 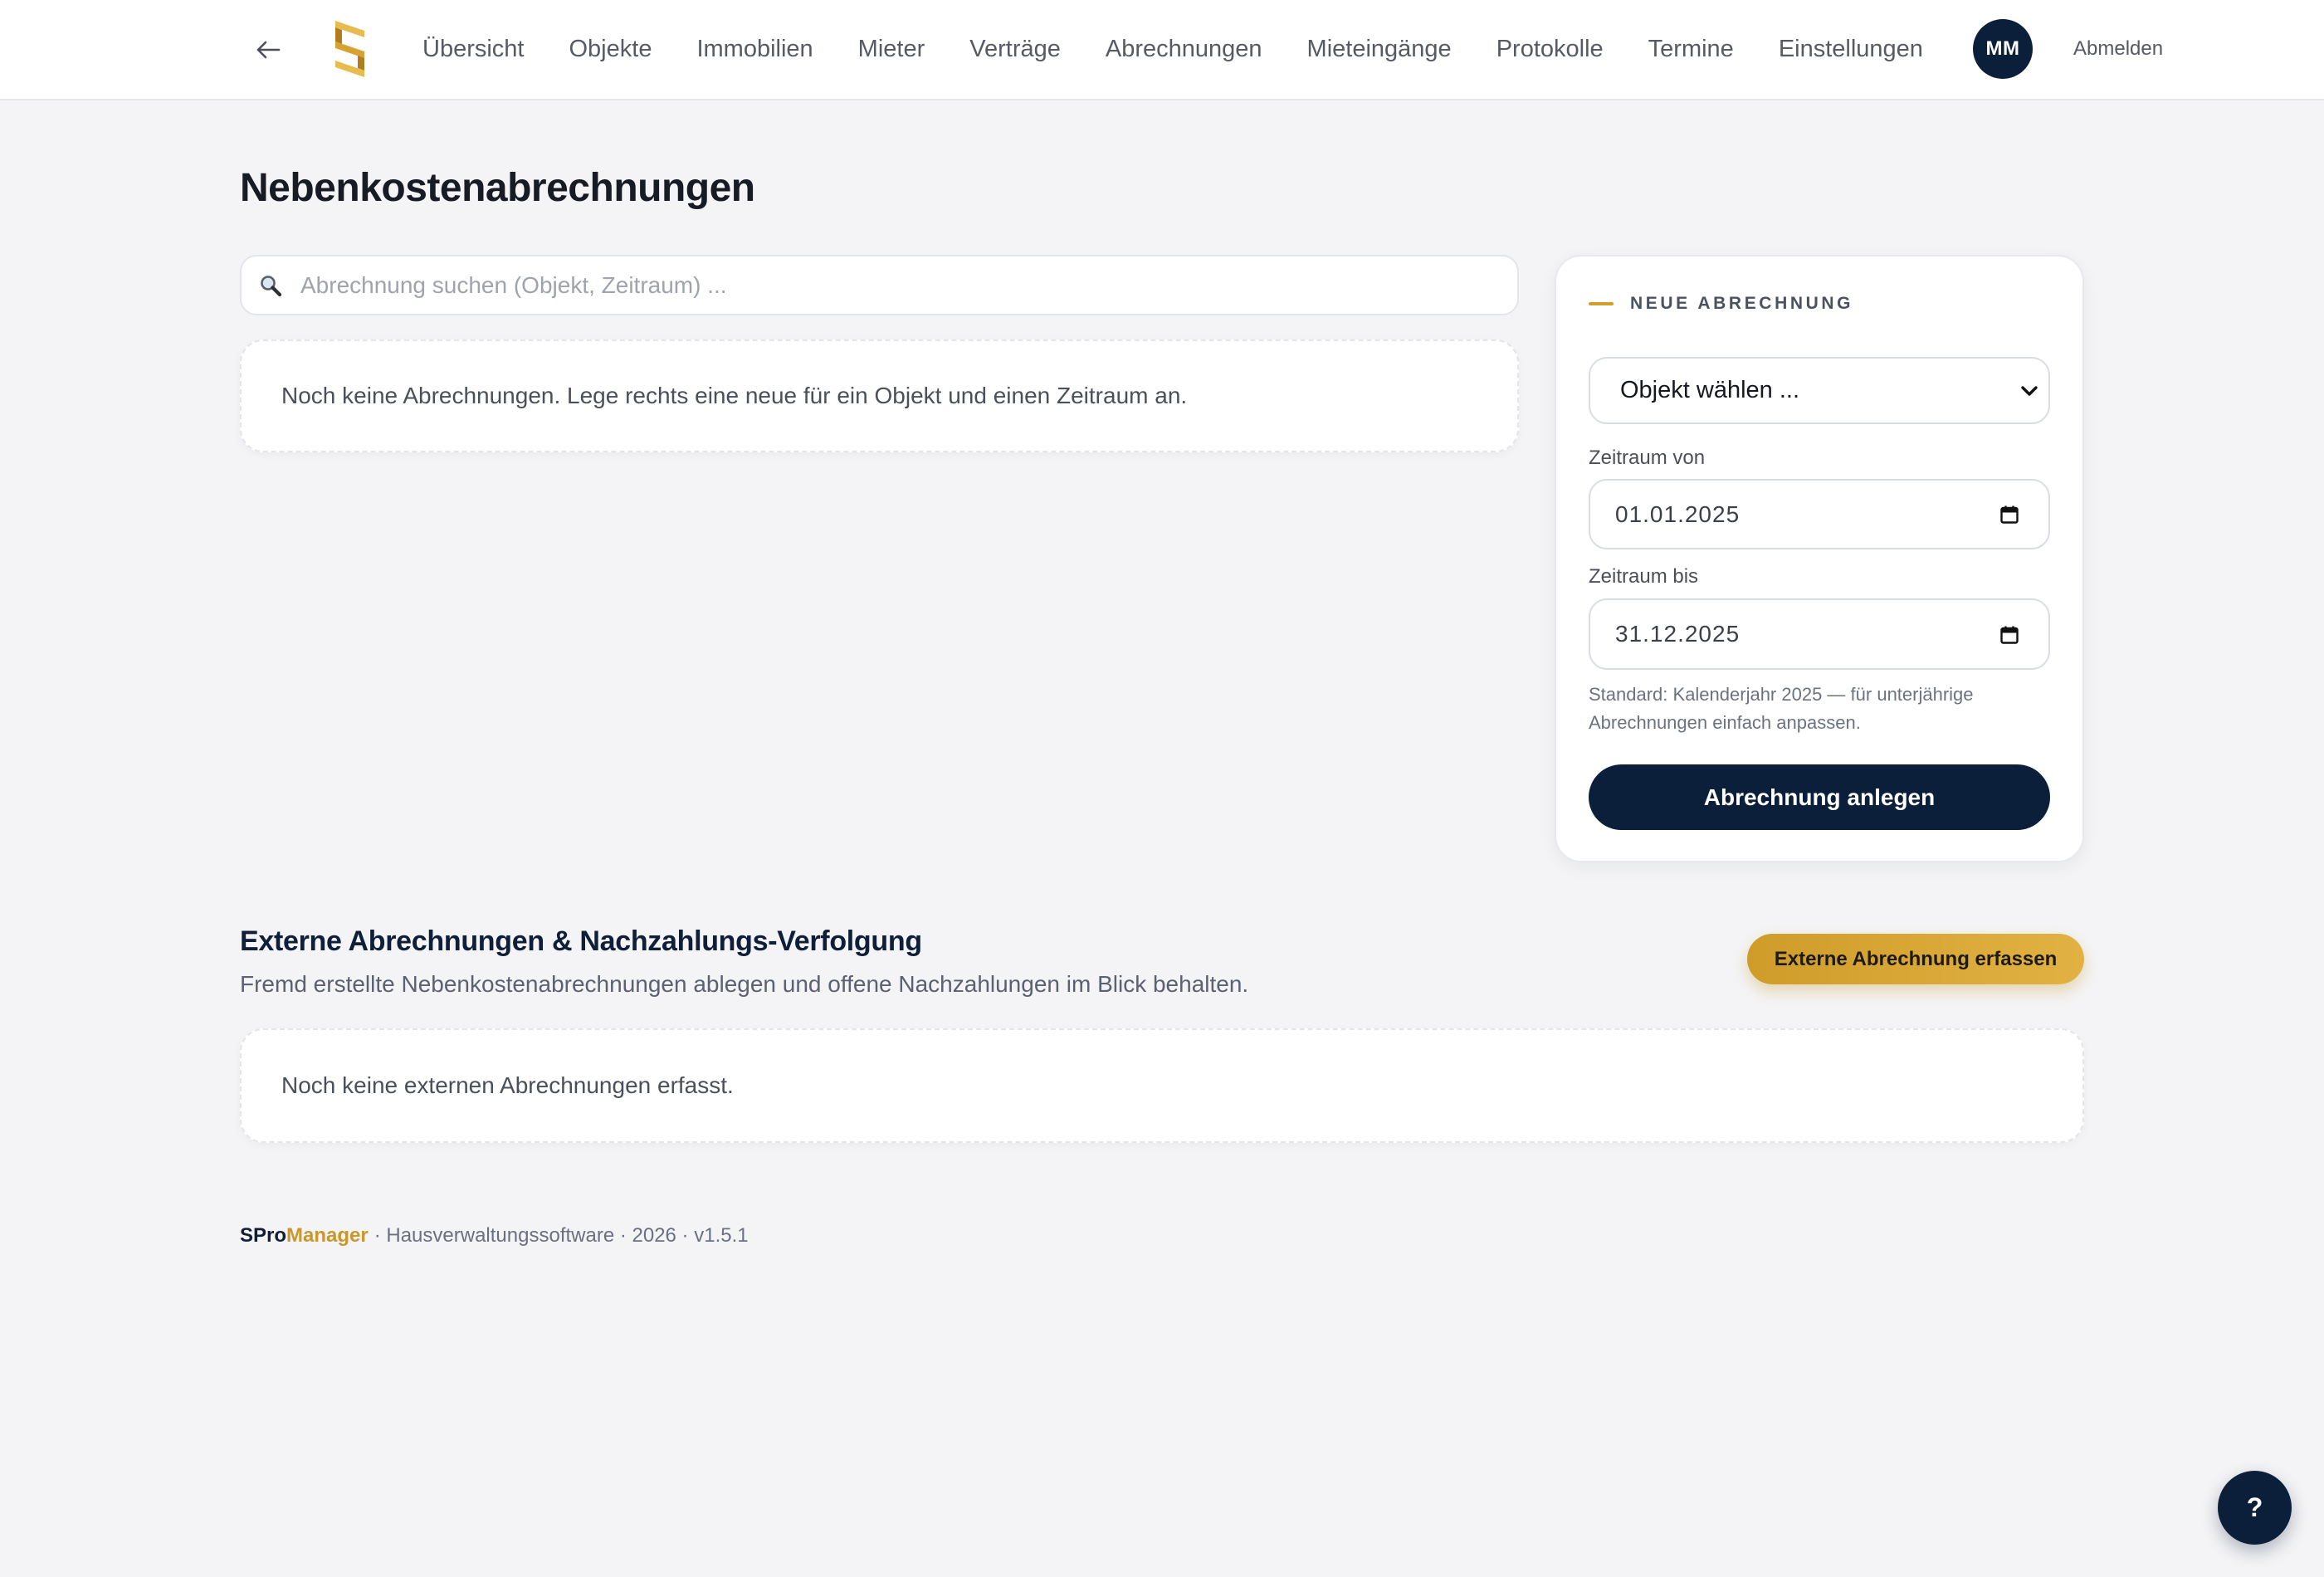 What do you see at coordinates (1819, 797) in the screenshot?
I see `create-billing-button: Abrechnung anlegen` at bounding box center [1819, 797].